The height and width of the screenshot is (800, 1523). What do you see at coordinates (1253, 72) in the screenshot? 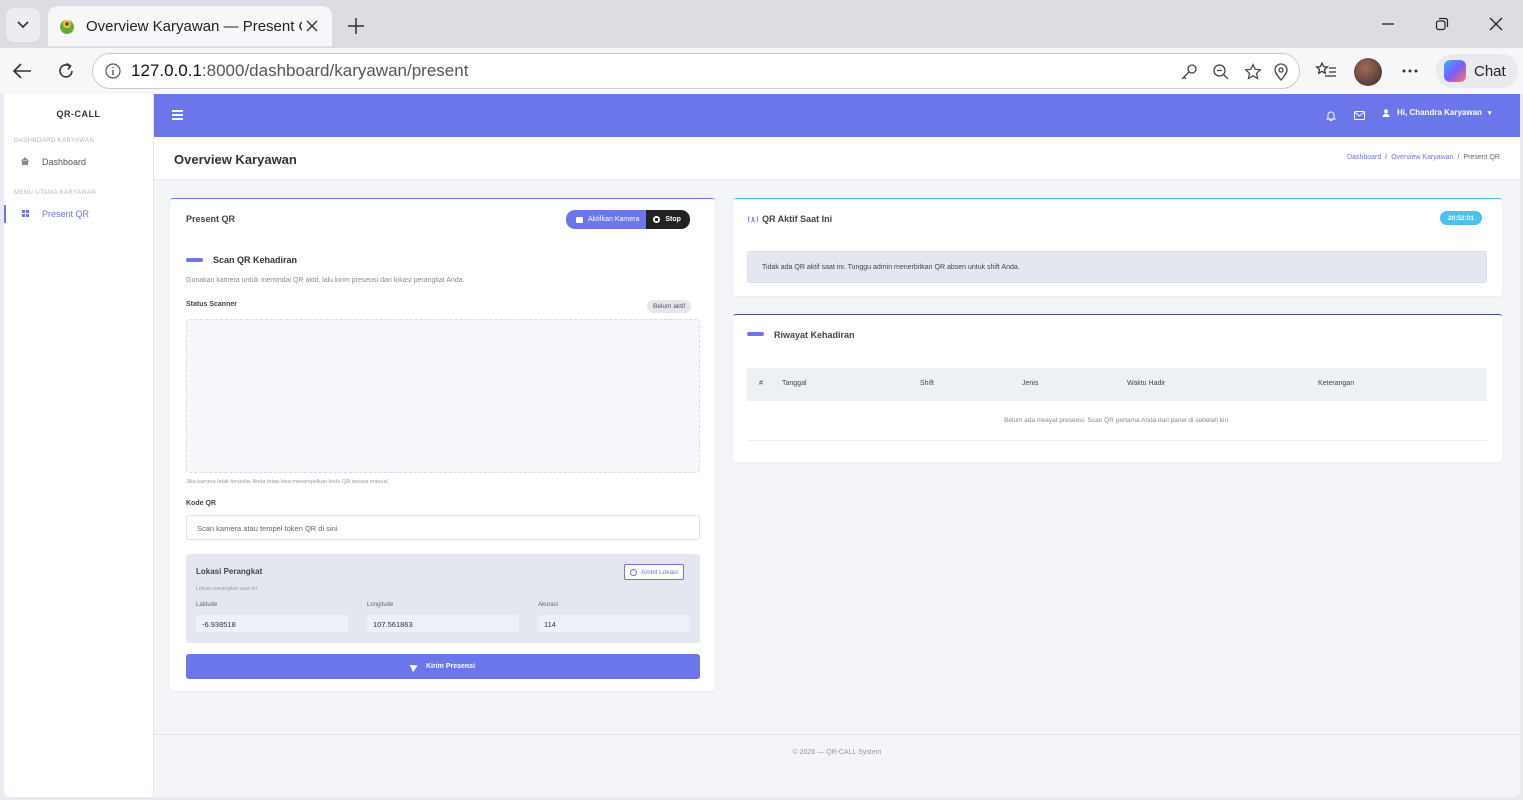
I see `favorite-star-icon` at bounding box center [1253, 72].